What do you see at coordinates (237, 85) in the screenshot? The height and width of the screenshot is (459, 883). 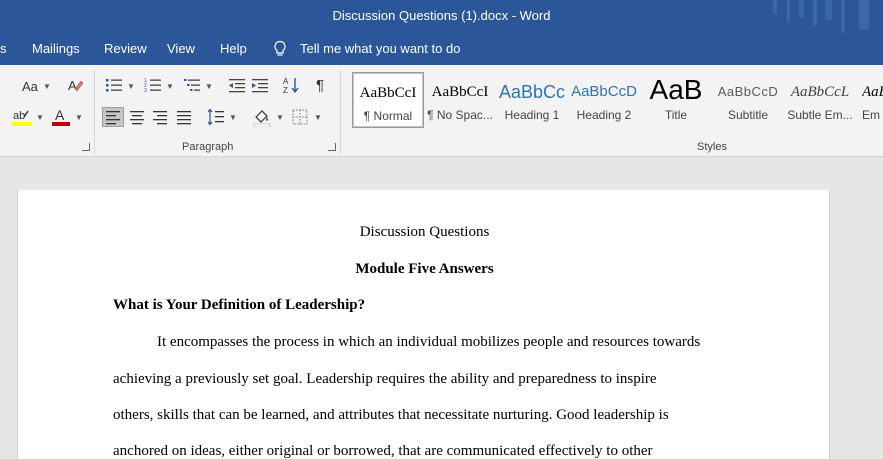 I see `decrease-indent-icon` at bounding box center [237, 85].